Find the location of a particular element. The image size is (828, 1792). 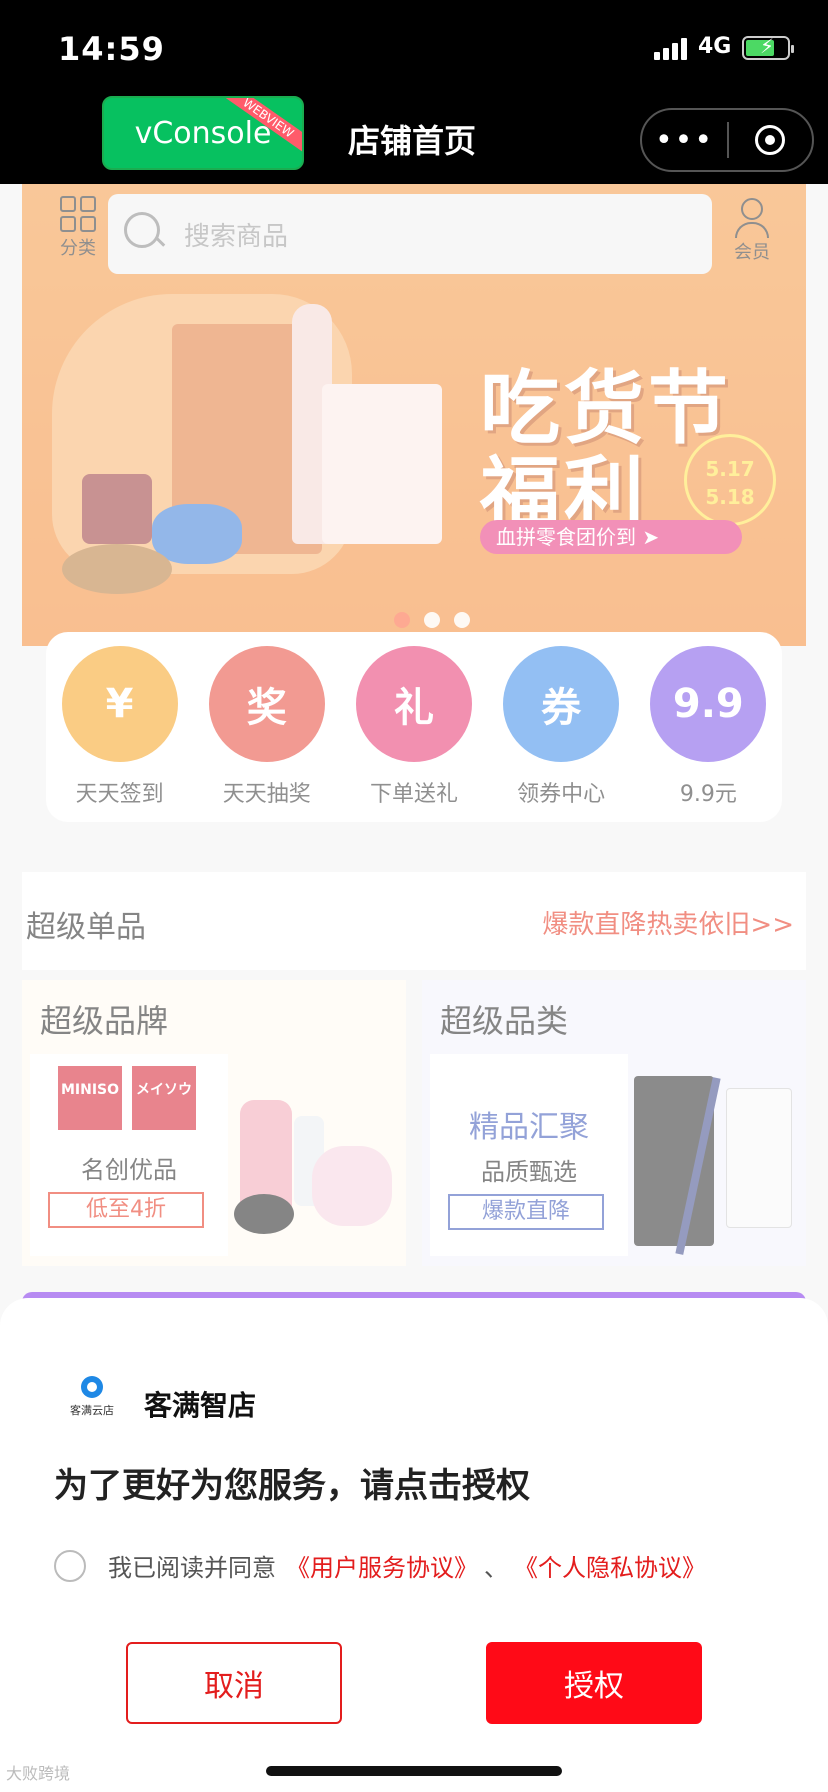

close-miniprogram-button is located at coordinates (770, 140).